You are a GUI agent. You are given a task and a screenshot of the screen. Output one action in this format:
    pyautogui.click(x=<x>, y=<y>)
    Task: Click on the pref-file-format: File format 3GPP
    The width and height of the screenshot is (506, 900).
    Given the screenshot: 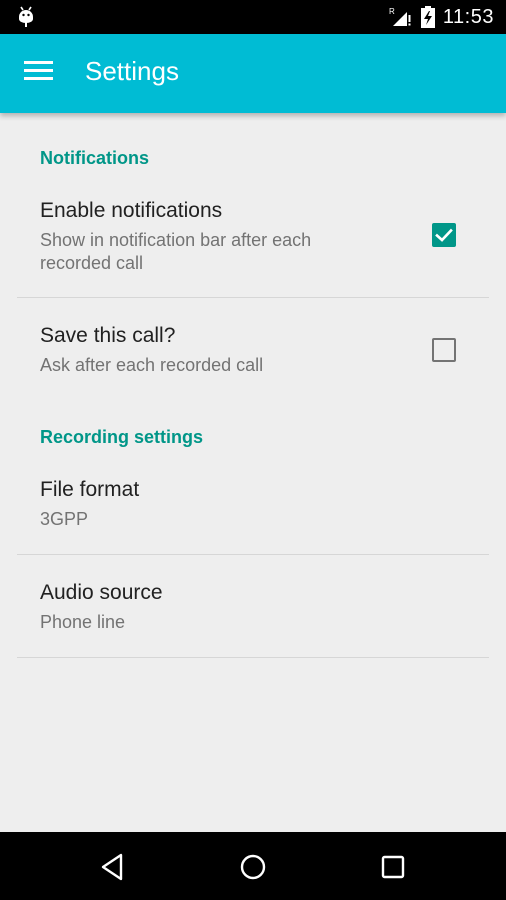 What is the action you would take?
    pyautogui.click(x=253, y=506)
    